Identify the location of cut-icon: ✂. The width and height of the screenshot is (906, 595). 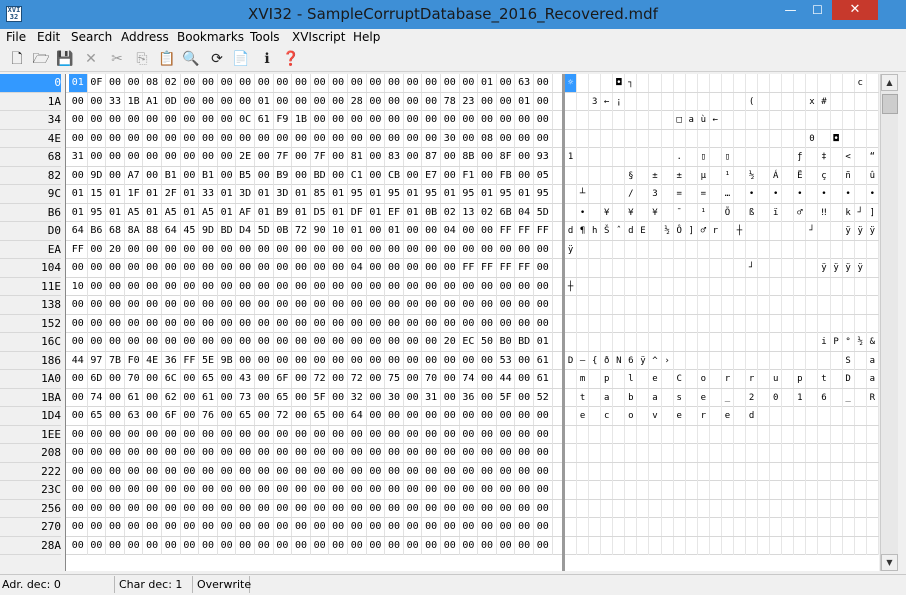
(117, 59).